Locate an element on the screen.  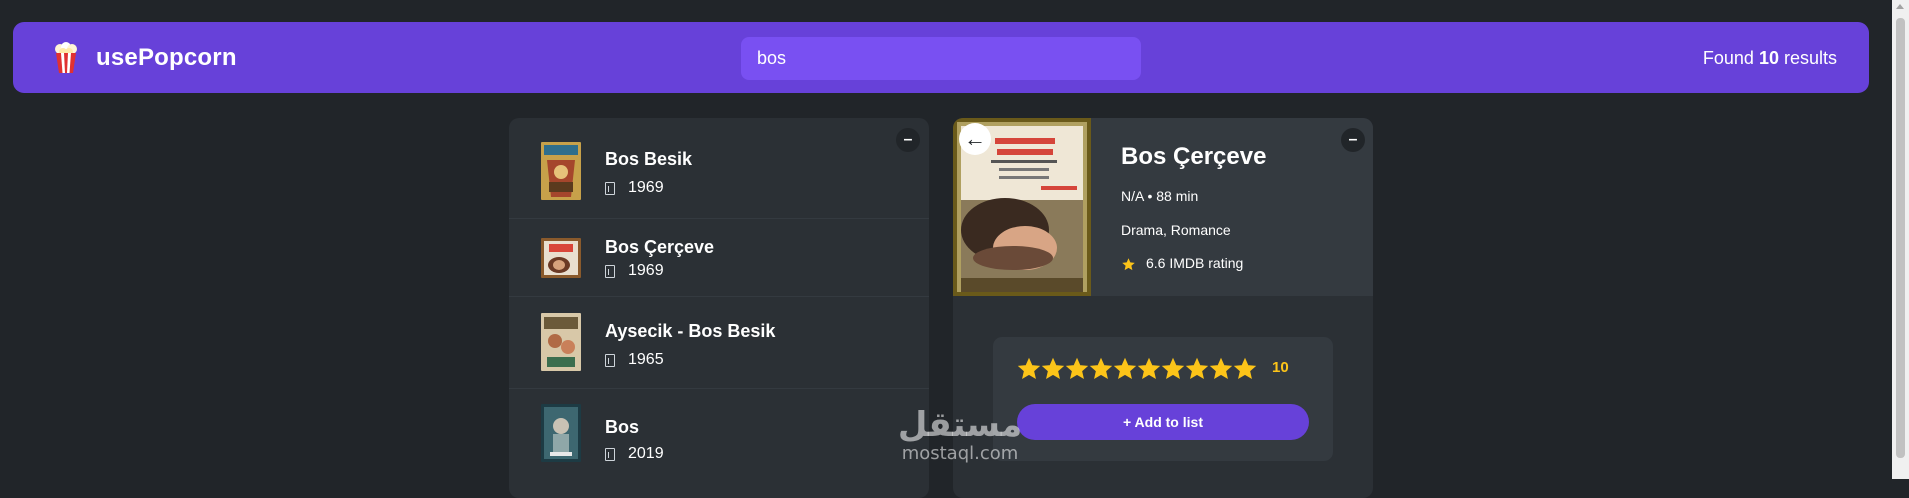
imdb-rating-text: 6.6 IMDB rating is located at coordinates (1195, 263).